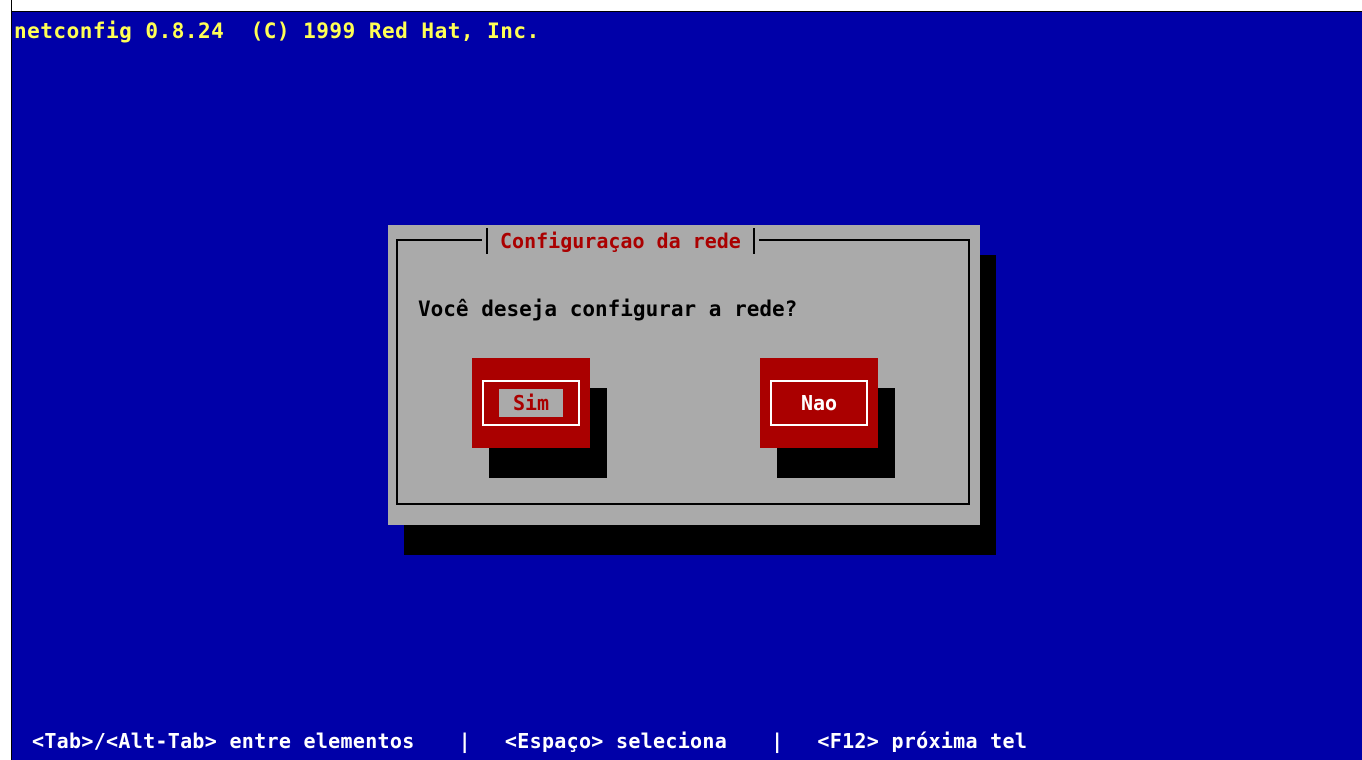 This screenshot has width=1362, height=760. I want to click on title-right-tick, so click(753, 241).